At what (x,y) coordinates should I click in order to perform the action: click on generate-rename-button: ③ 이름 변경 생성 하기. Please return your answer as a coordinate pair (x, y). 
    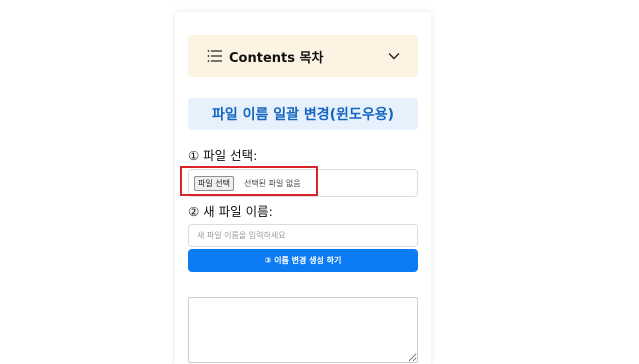
    Looking at the image, I should click on (303, 260).